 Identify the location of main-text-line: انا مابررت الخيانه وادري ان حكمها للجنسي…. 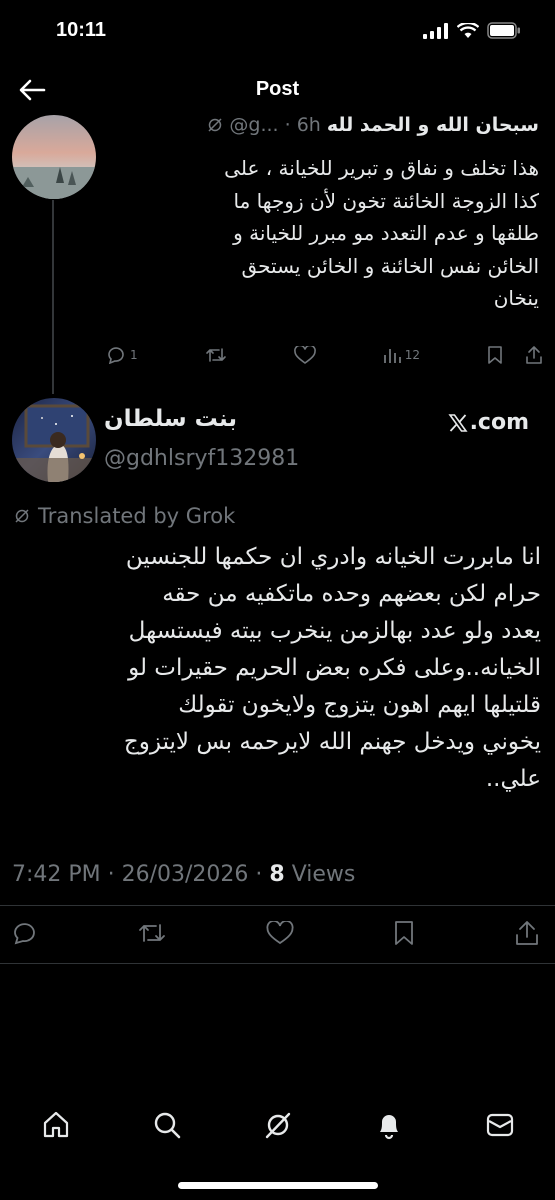
(333, 557).